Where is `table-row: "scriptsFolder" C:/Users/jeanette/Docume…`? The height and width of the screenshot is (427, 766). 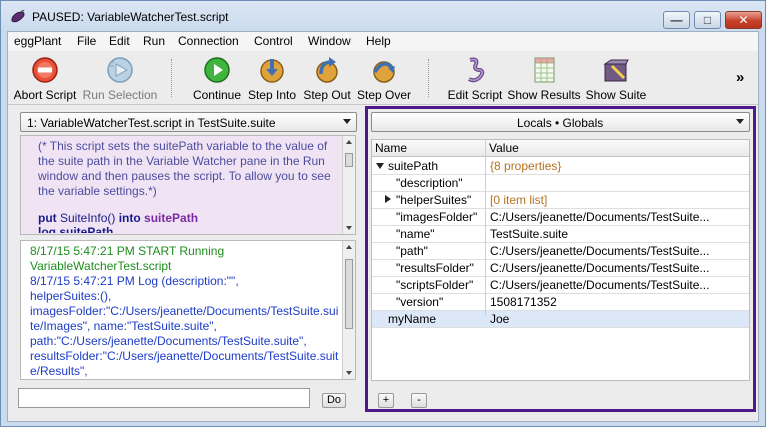
table-row: "scriptsFolder" C:/Users/jeanette/Docume… is located at coordinates (560, 285).